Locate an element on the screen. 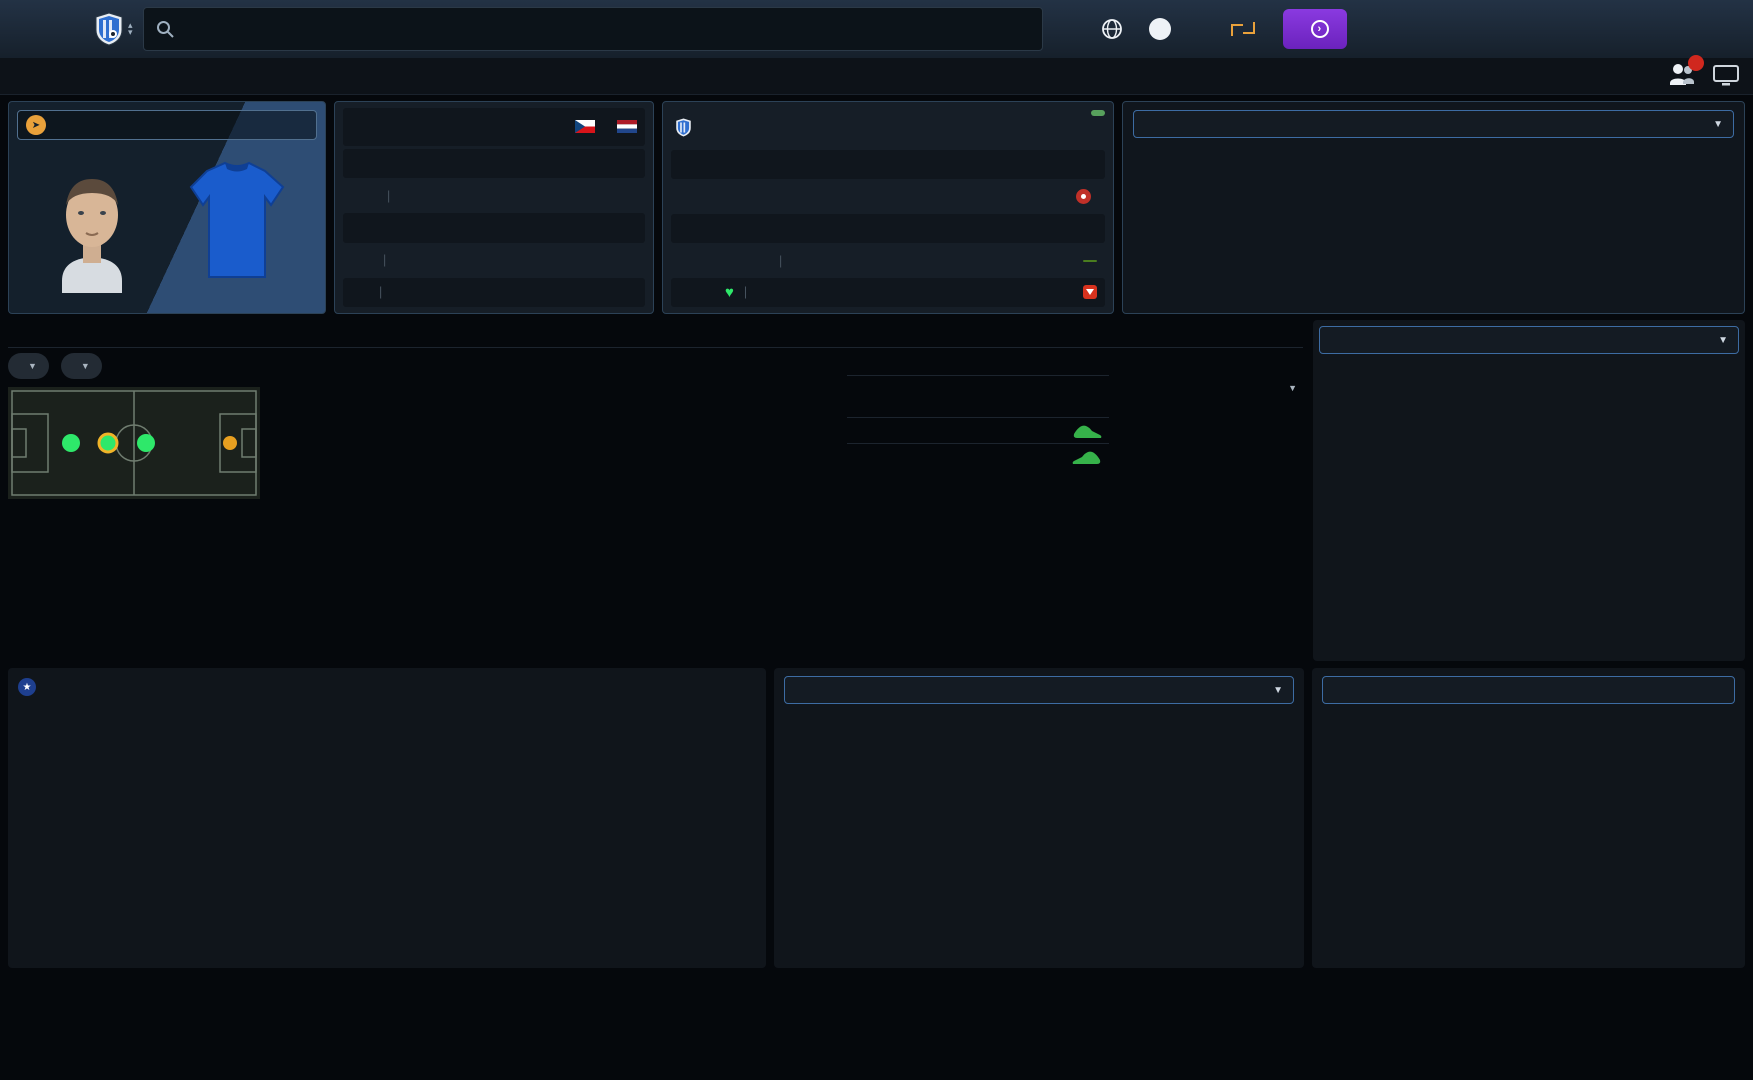 The width and height of the screenshot is (1753, 1080). help-icon is located at coordinates (1159, 29).